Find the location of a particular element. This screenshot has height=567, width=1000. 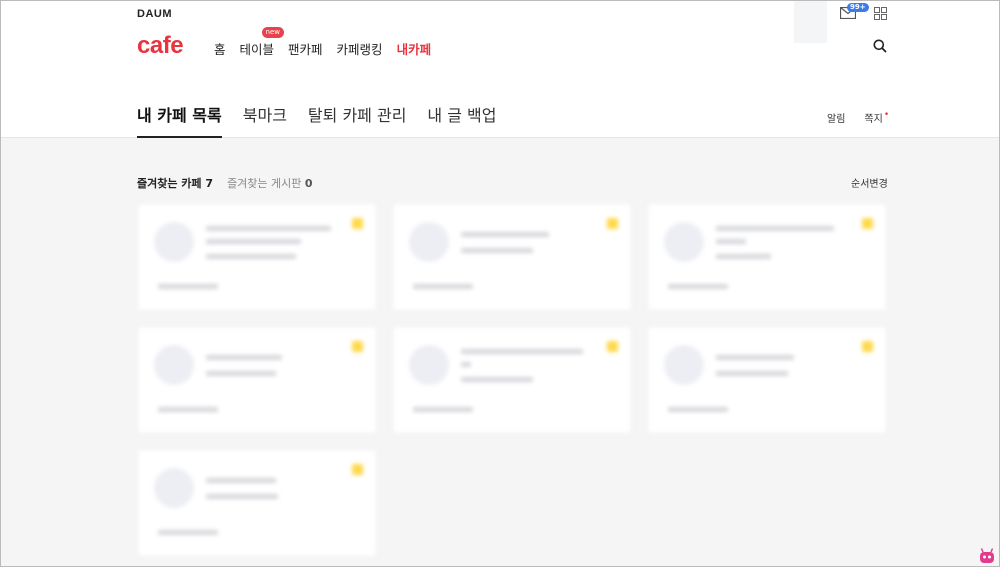

gnb-table: 테이블 new is located at coordinates (261, 42).